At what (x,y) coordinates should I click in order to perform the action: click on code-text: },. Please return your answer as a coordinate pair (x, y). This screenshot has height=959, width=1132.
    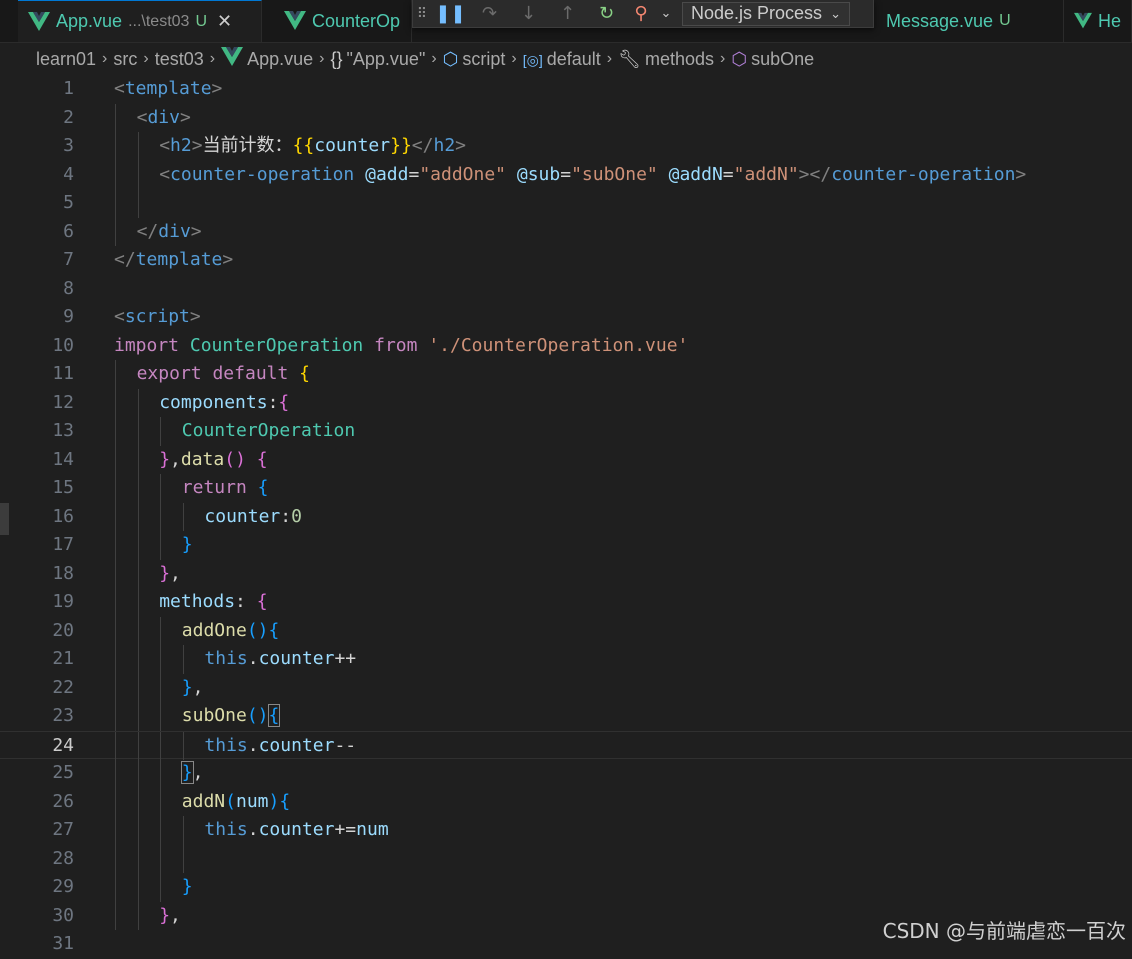
    Looking at the image, I should click on (192, 773).